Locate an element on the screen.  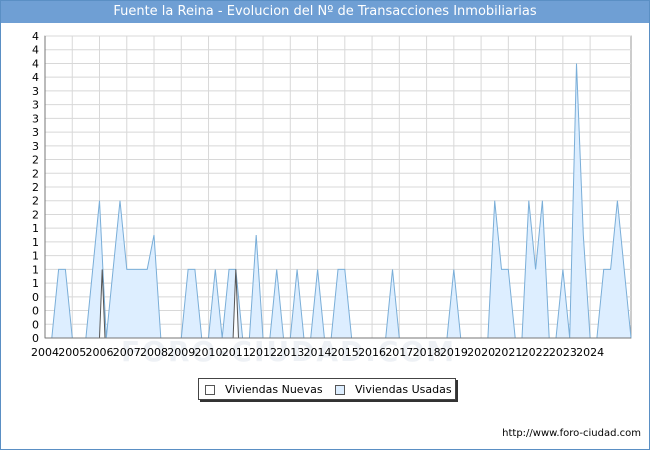
x-tick-label: 2007 is located at coordinates (127, 352).